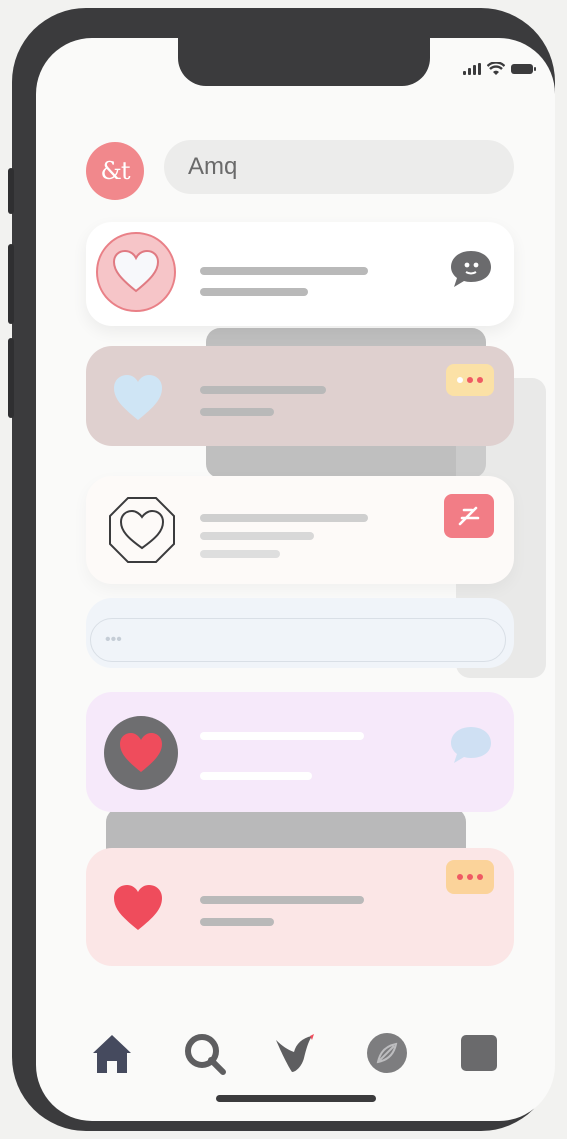 This screenshot has width=567, height=1139. I want to click on home-icon, so click(111, 1054).